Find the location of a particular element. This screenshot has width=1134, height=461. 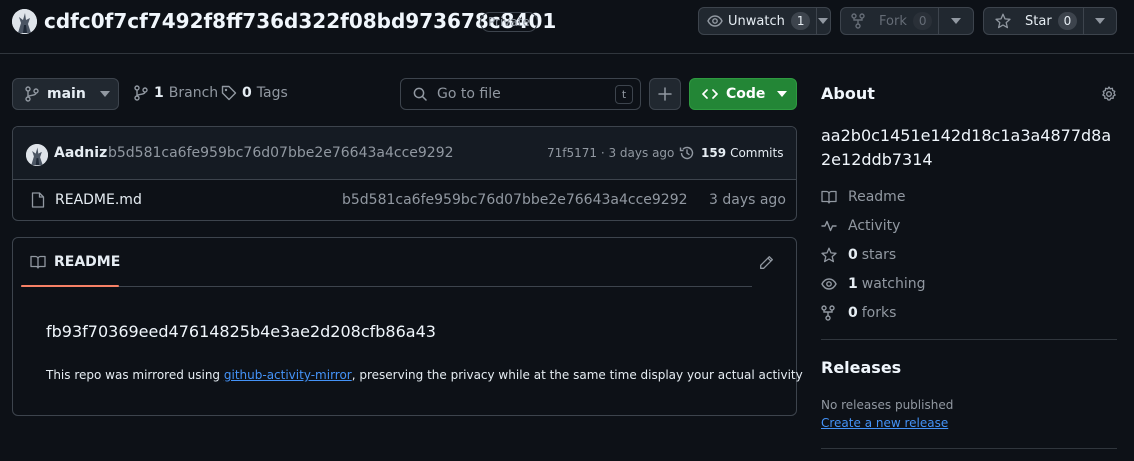

commit-author: Aadniz is located at coordinates (80, 153).